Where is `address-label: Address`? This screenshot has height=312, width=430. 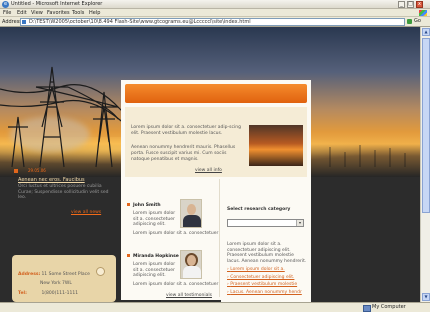
address-label: Address is located at coordinates (12, 22).